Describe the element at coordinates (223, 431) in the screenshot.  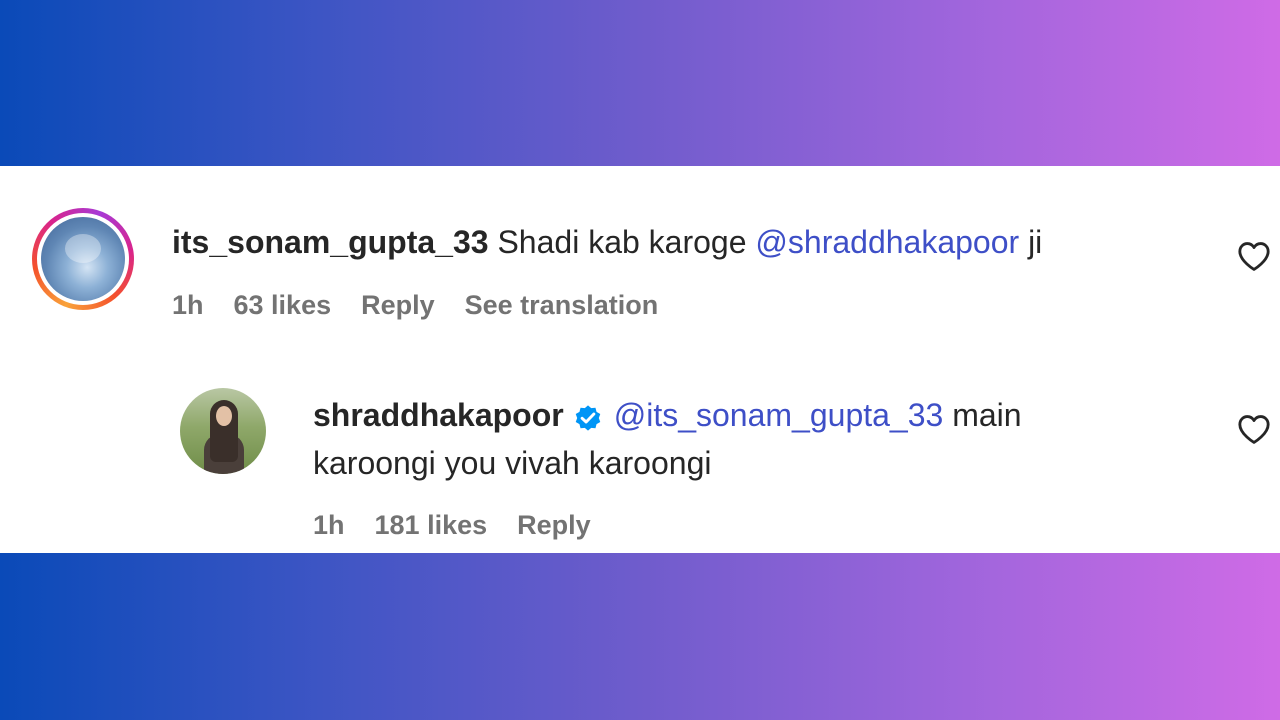
I see `replier-avatar` at that location.